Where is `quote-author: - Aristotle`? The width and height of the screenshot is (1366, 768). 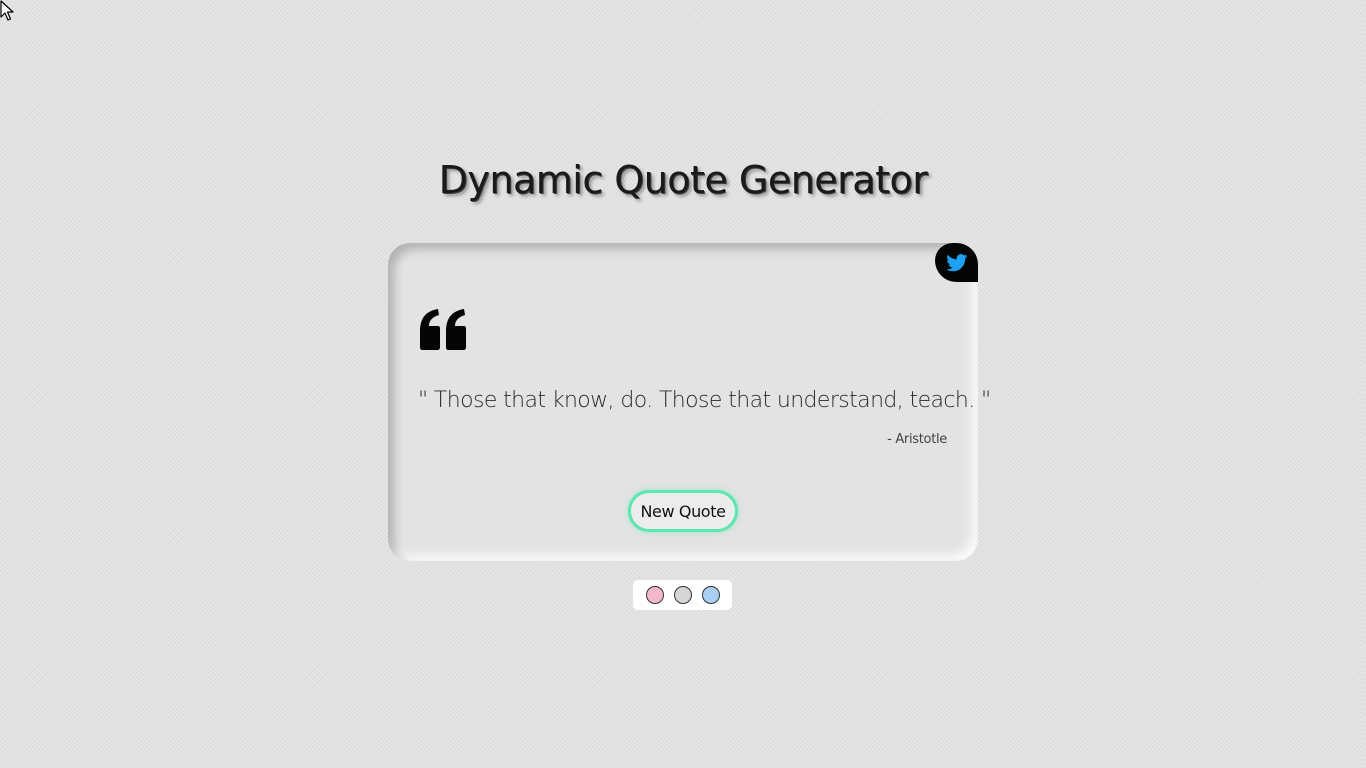 quote-author: - Aristotle is located at coordinates (917, 439).